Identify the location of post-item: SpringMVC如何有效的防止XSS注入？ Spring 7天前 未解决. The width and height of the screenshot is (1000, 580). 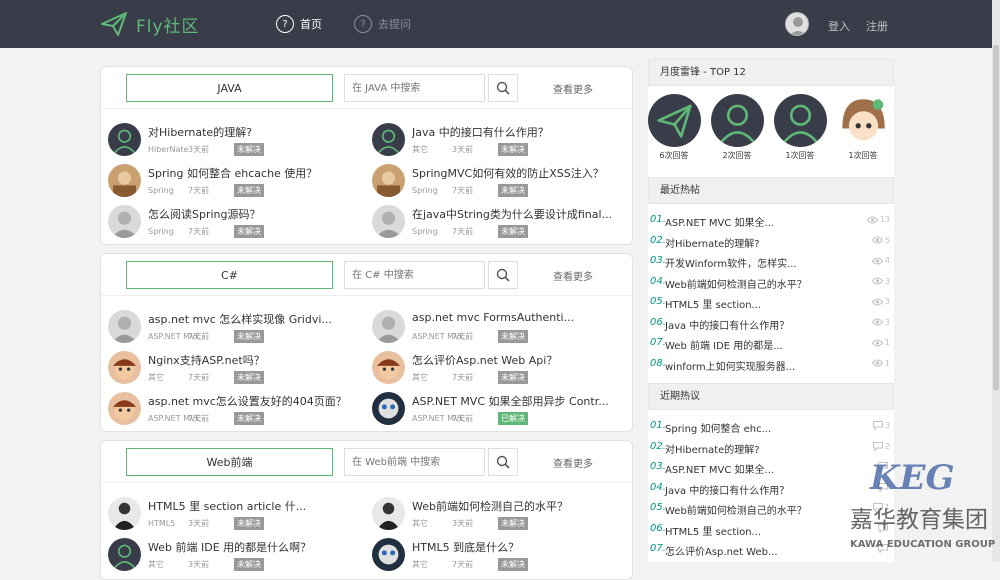
(495, 181).